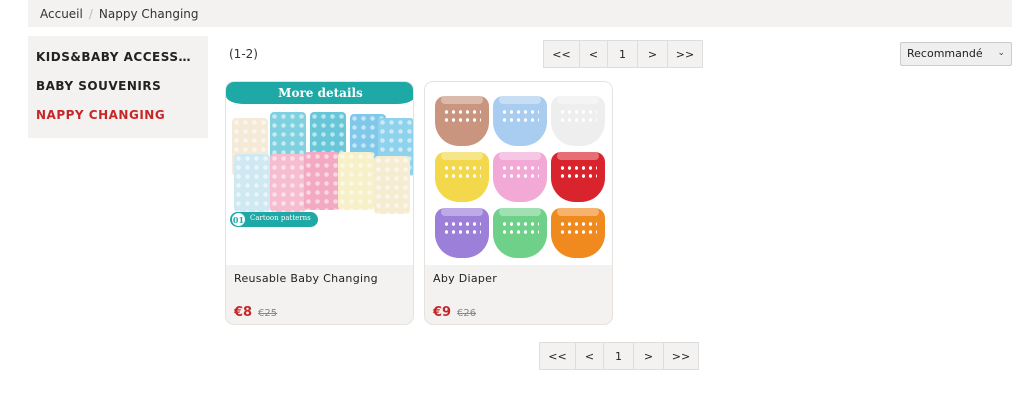 The width and height of the screenshot is (1024, 404). I want to click on chevron-down-icon: ⌄, so click(1001, 53).